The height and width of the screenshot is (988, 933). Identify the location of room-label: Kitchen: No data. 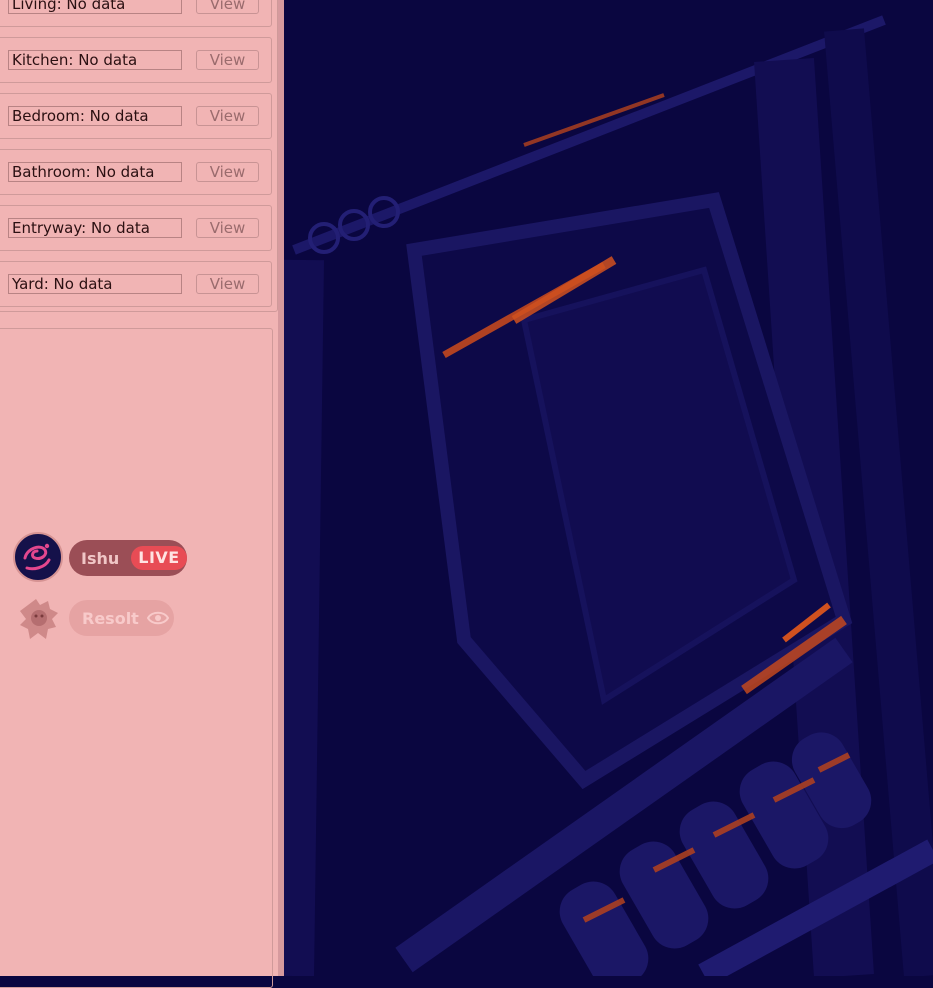
(95, 60).